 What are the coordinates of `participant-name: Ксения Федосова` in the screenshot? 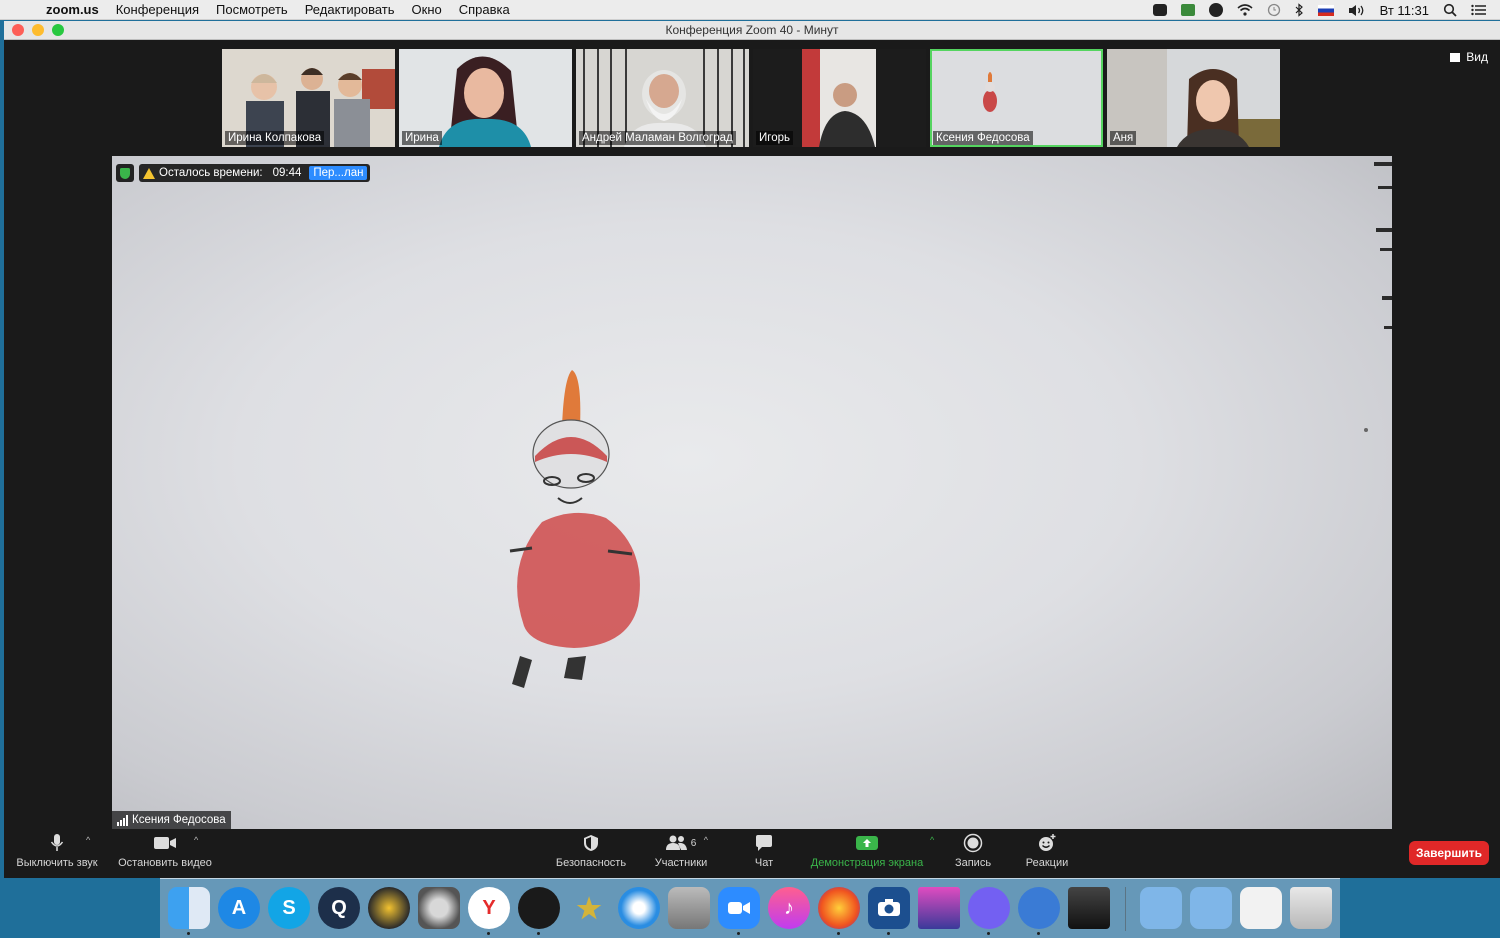 It's located at (983, 138).